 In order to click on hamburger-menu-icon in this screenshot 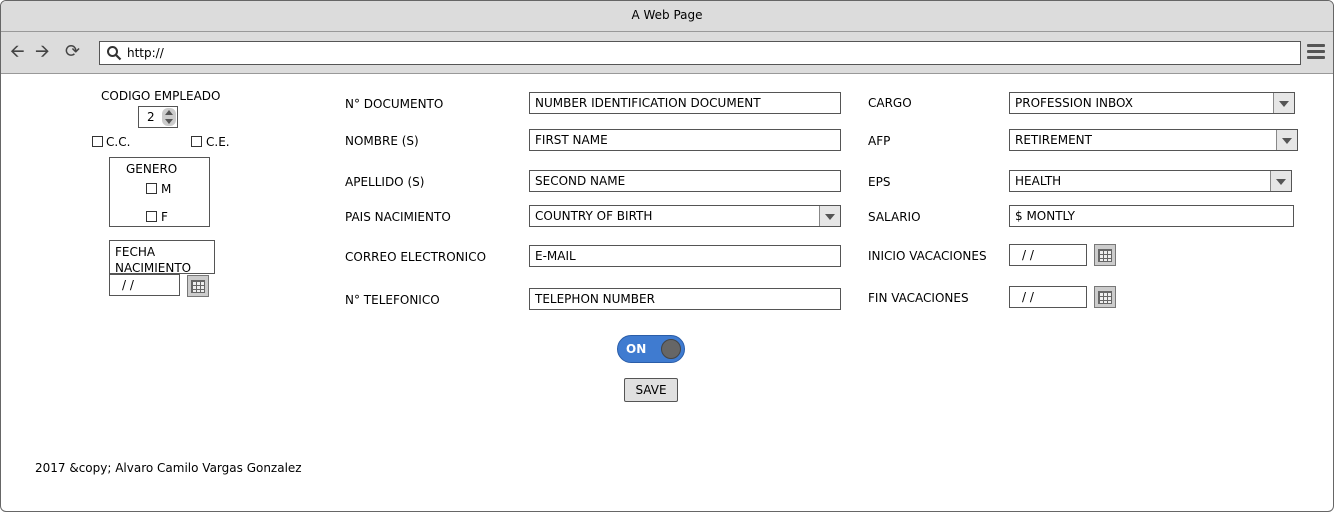, I will do `click(1316, 52)`.